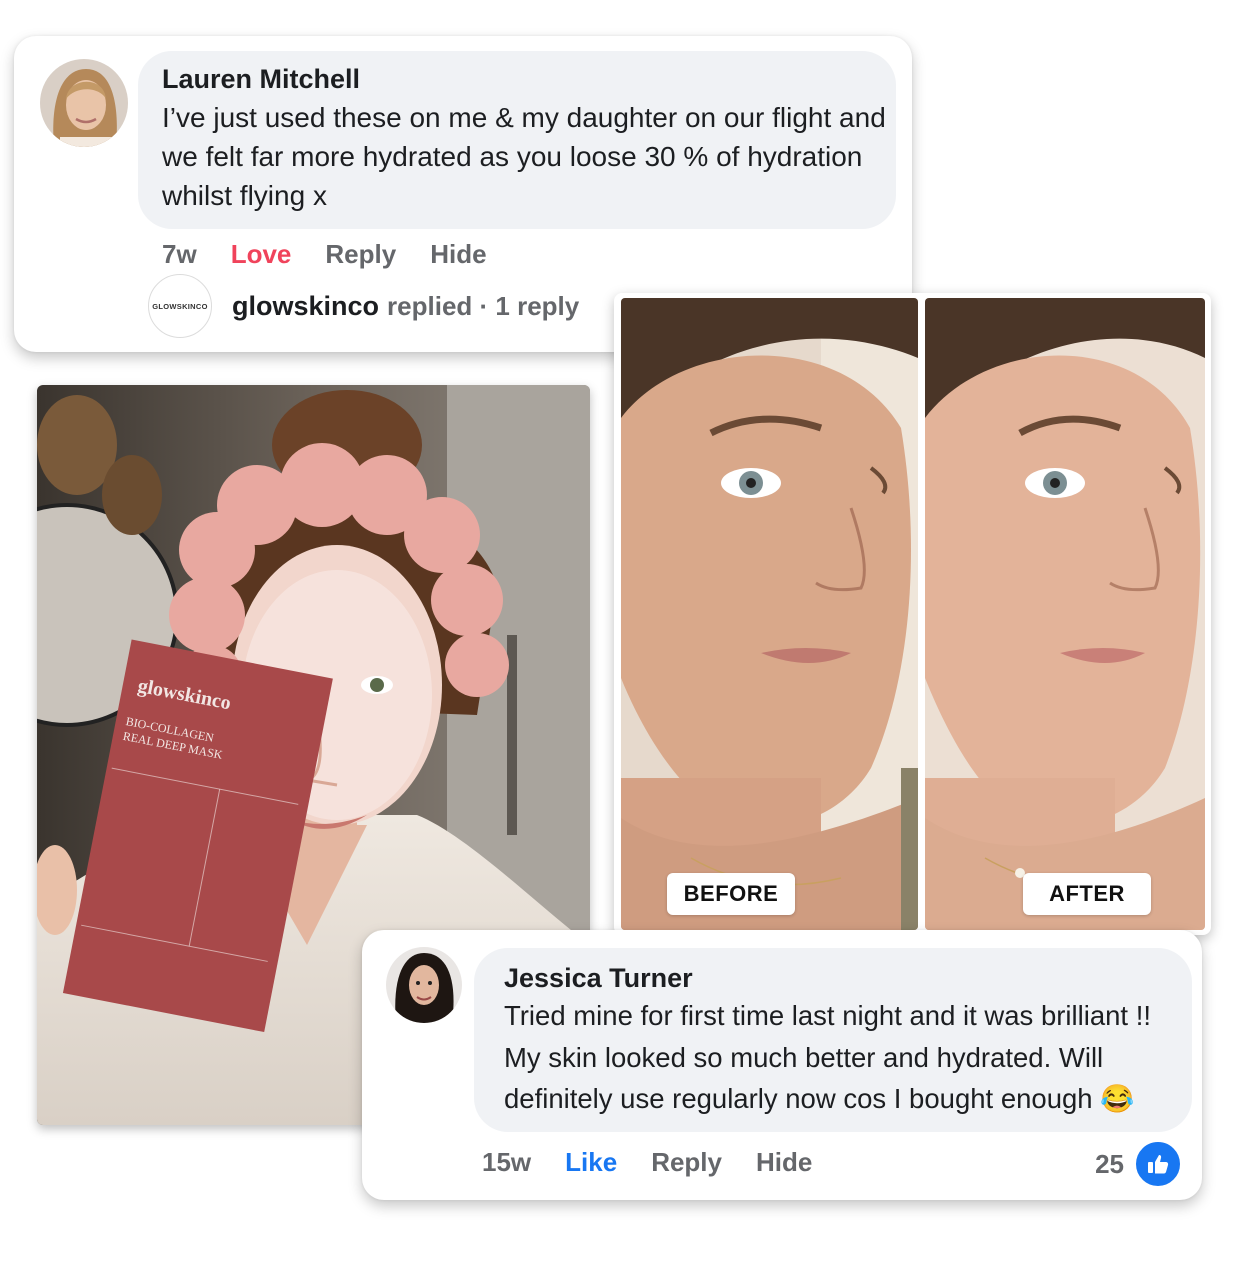  What do you see at coordinates (1087, 894) in the screenshot?
I see `after-label: AFTER` at bounding box center [1087, 894].